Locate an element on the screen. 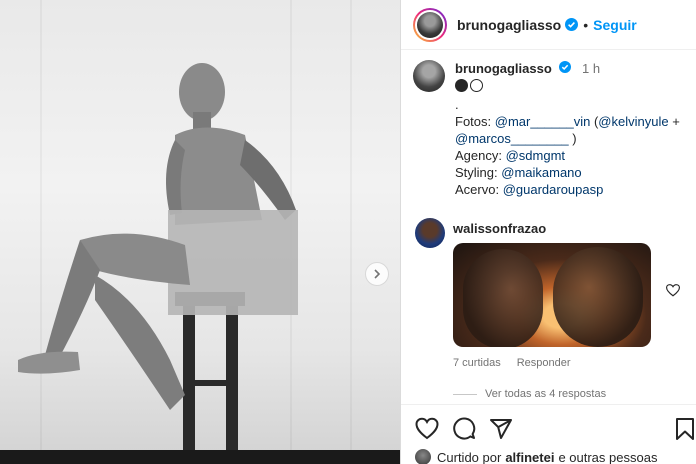  commenter-username: walissonfrazao is located at coordinates (499, 228).